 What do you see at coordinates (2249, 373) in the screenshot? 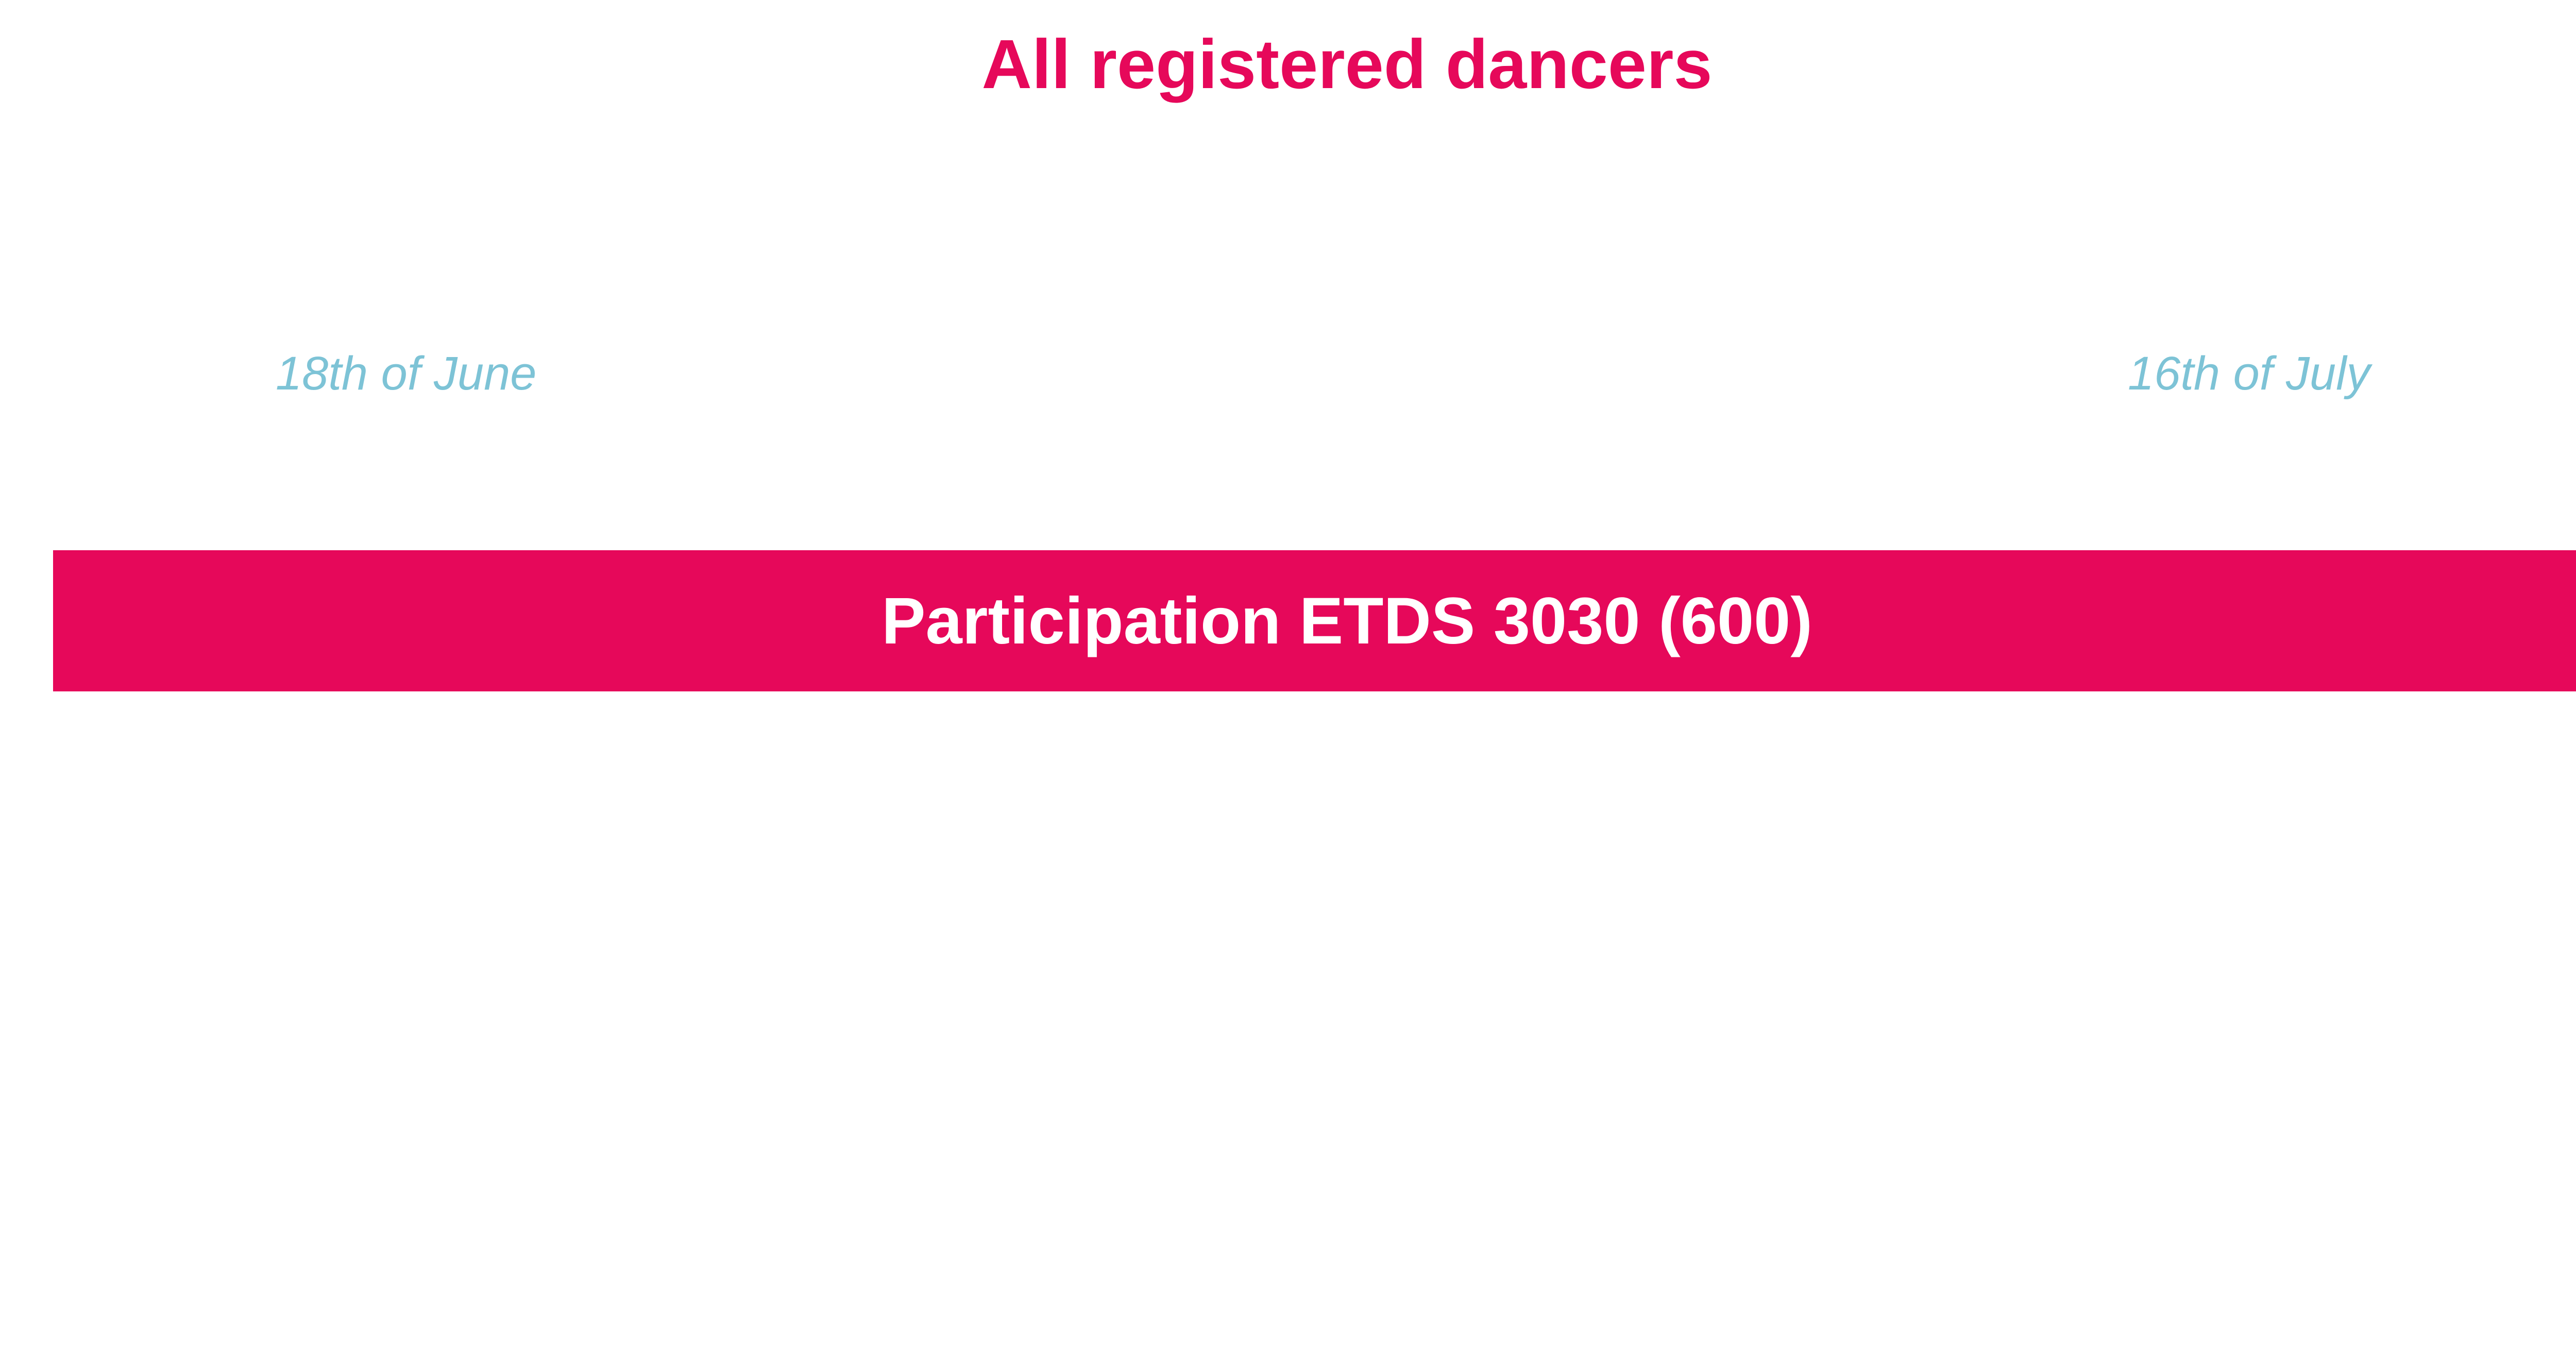
I see `end-date-label: 16th of July` at bounding box center [2249, 373].